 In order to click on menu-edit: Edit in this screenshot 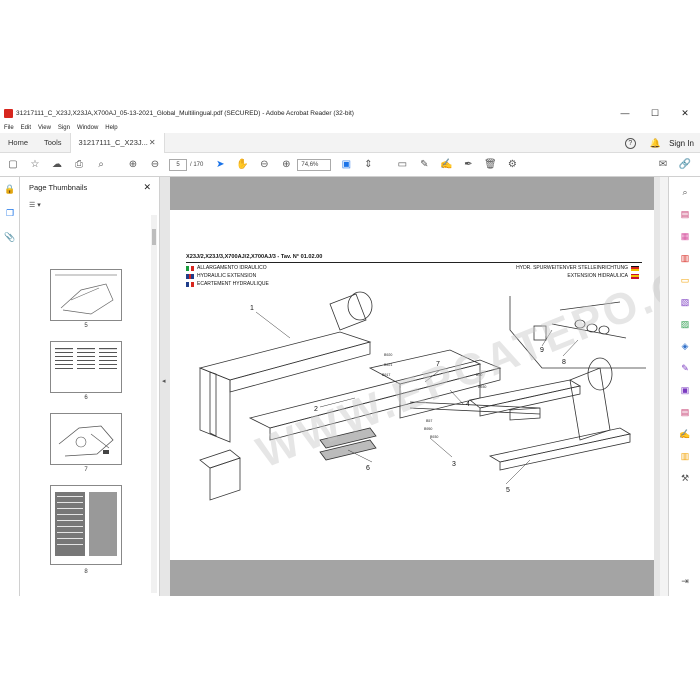, I will do `click(26, 128)`.